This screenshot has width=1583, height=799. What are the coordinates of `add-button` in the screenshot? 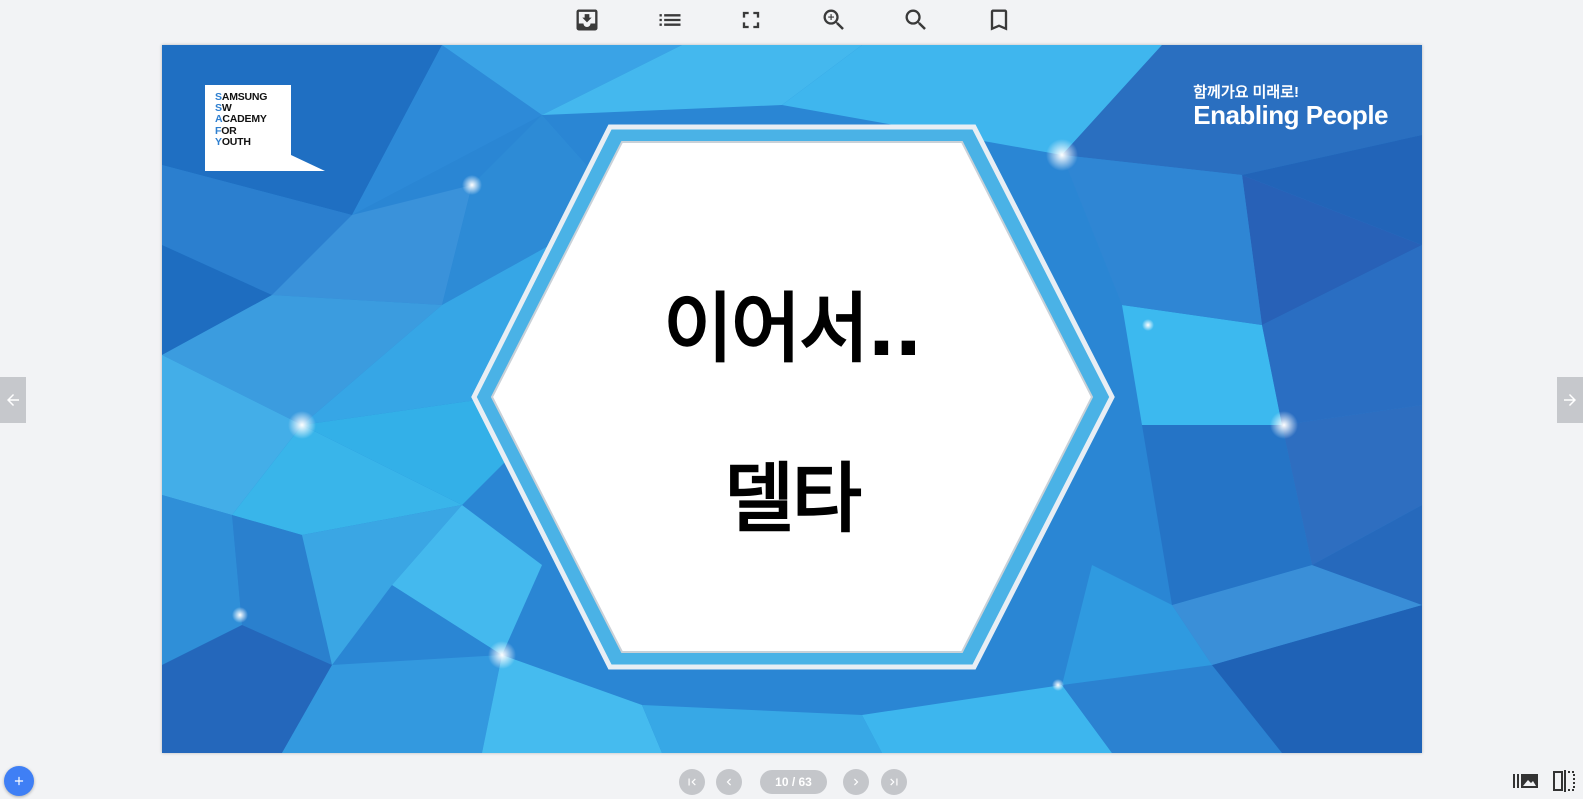 It's located at (19, 781).